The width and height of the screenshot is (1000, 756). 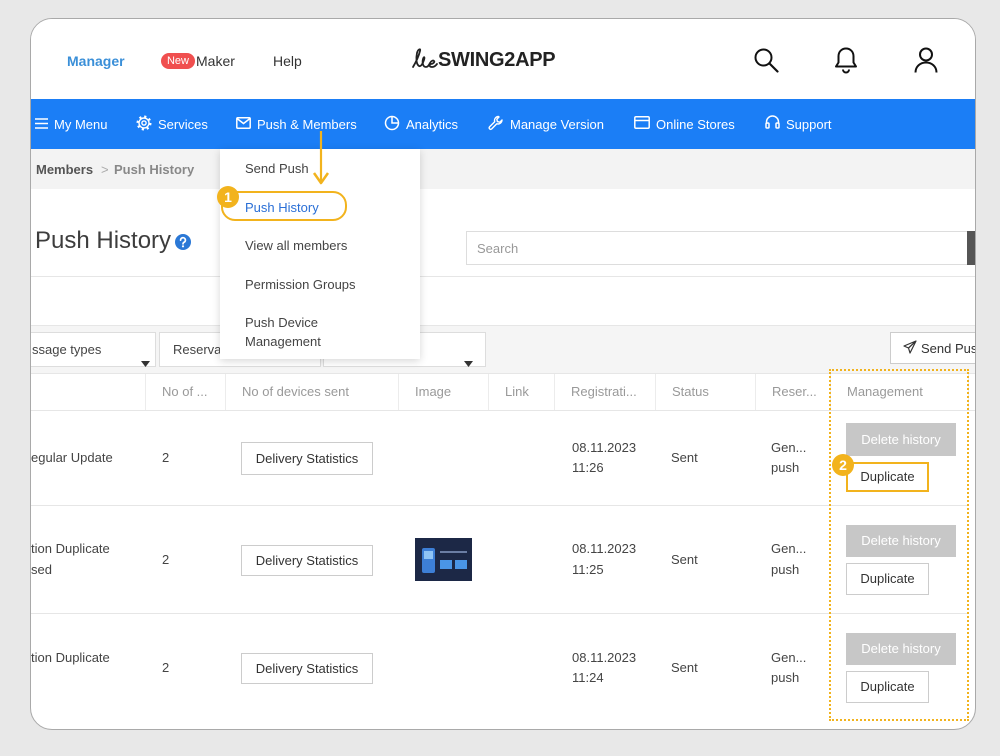 What do you see at coordinates (910, 348) in the screenshot?
I see `paper-plane-icon` at bounding box center [910, 348].